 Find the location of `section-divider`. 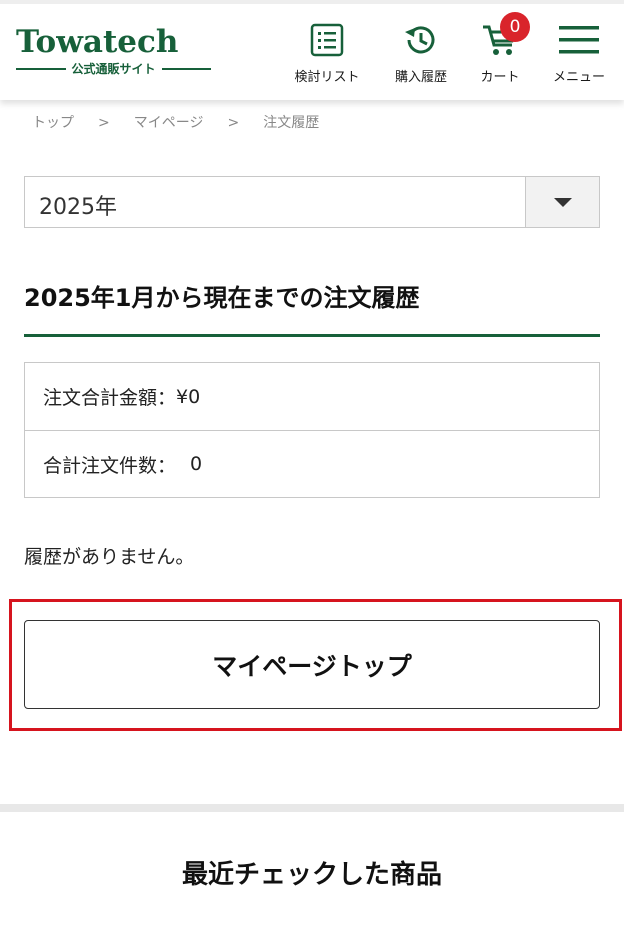

section-divider is located at coordinates (312, 808).